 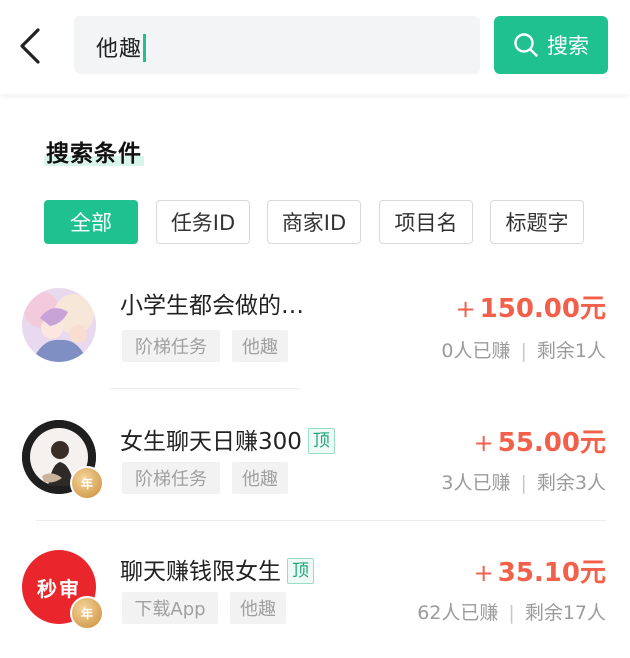 I want to click on task-tag: 下载App, so click(x=170, y=608).